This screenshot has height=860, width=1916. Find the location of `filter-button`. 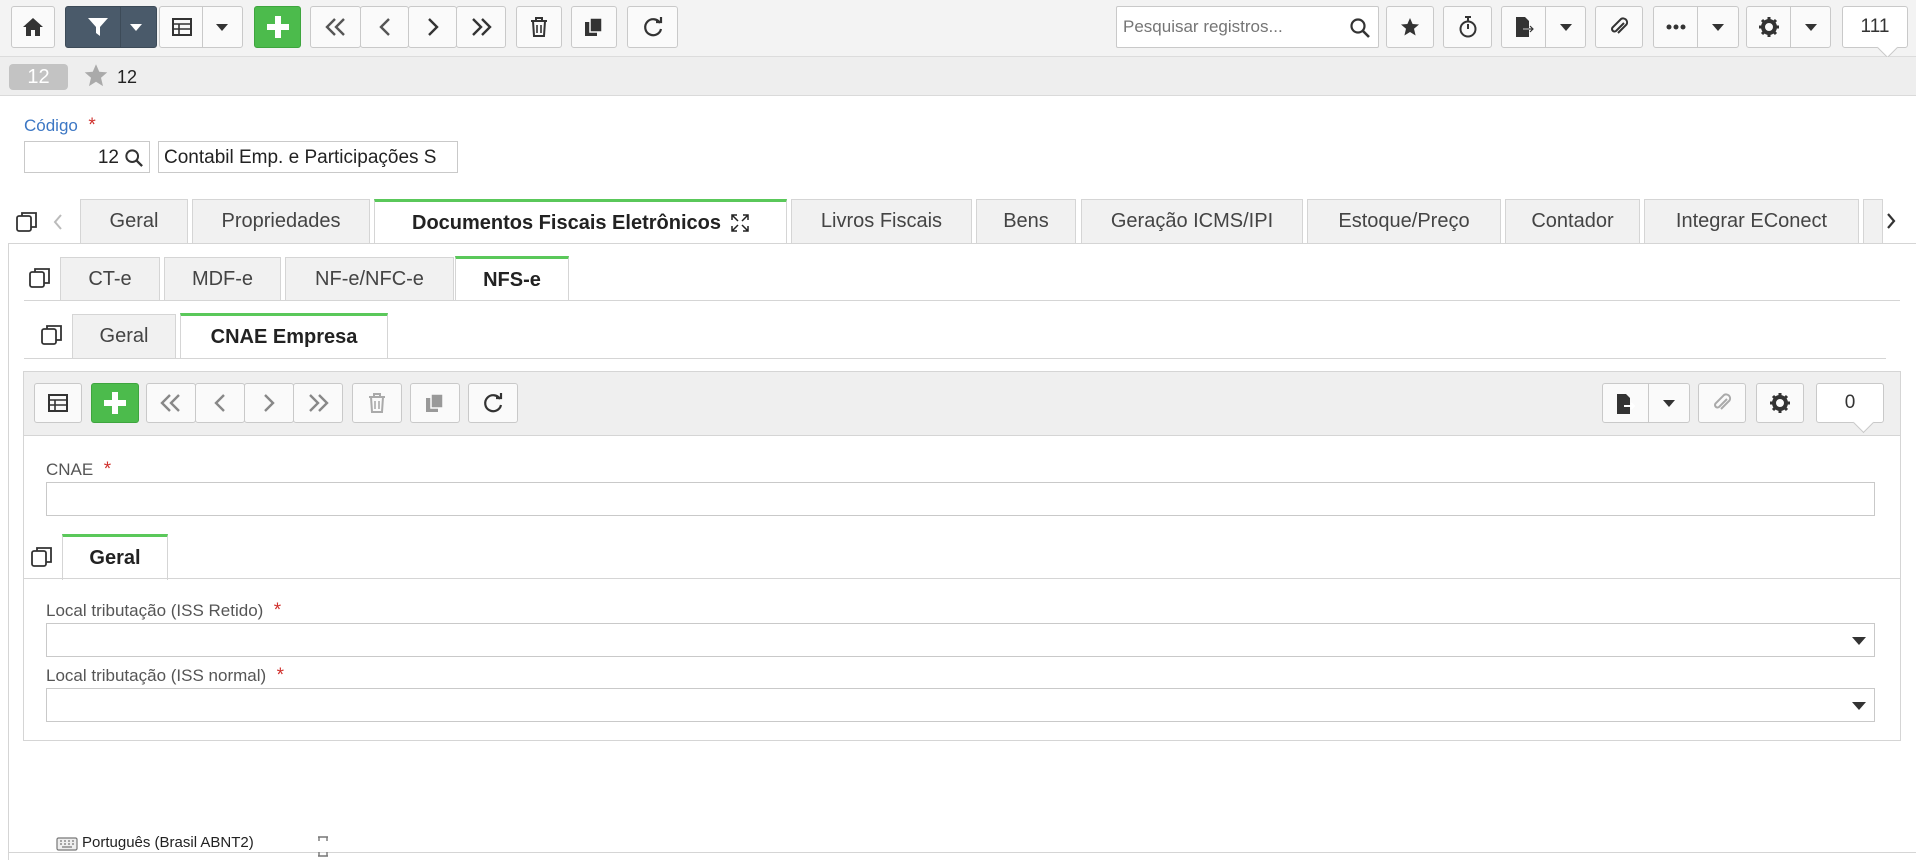

filter-button is located at coordinates (111, 27).